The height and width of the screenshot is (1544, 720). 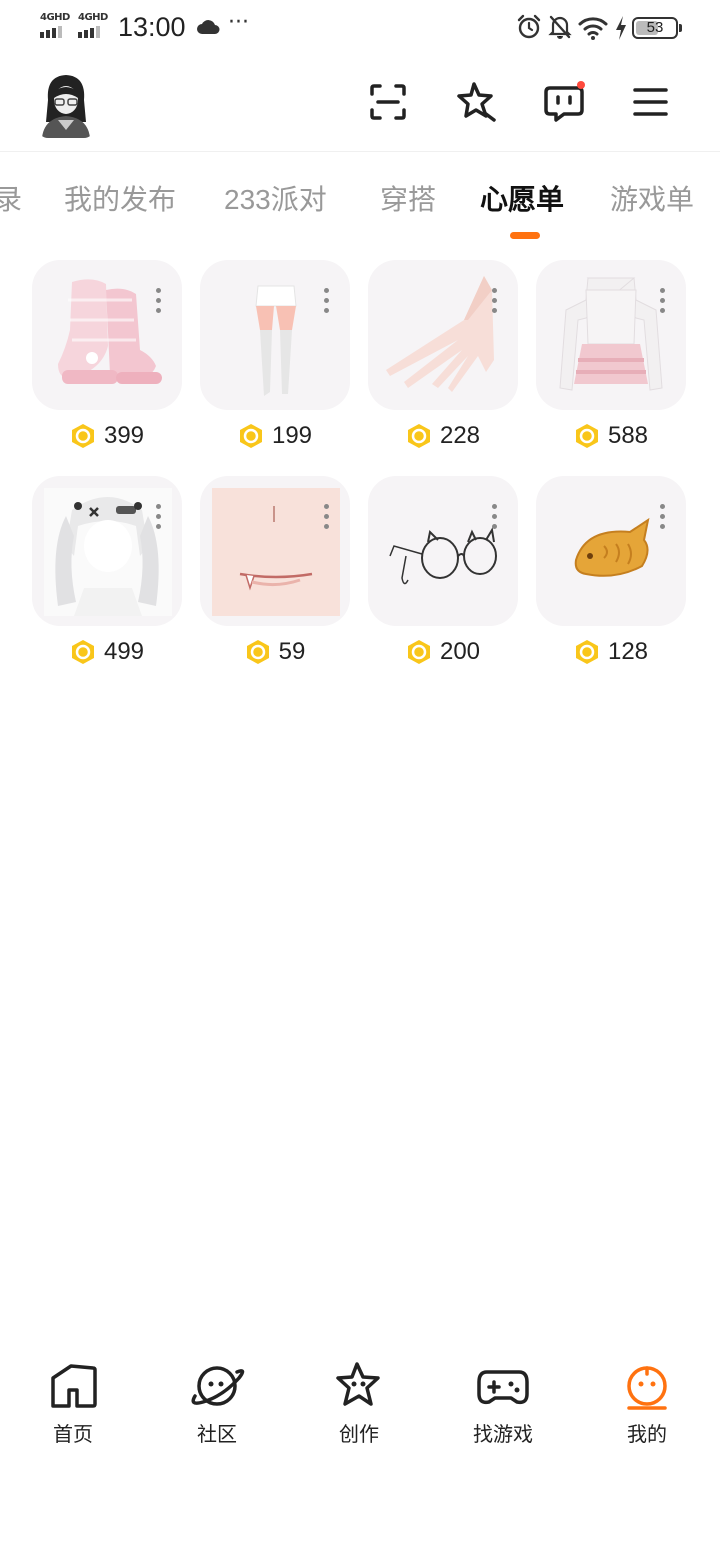 What do you see at coordinates (124, 651) in the screenshot?
I see `price-value: 499` at bounding box center [124, 651].